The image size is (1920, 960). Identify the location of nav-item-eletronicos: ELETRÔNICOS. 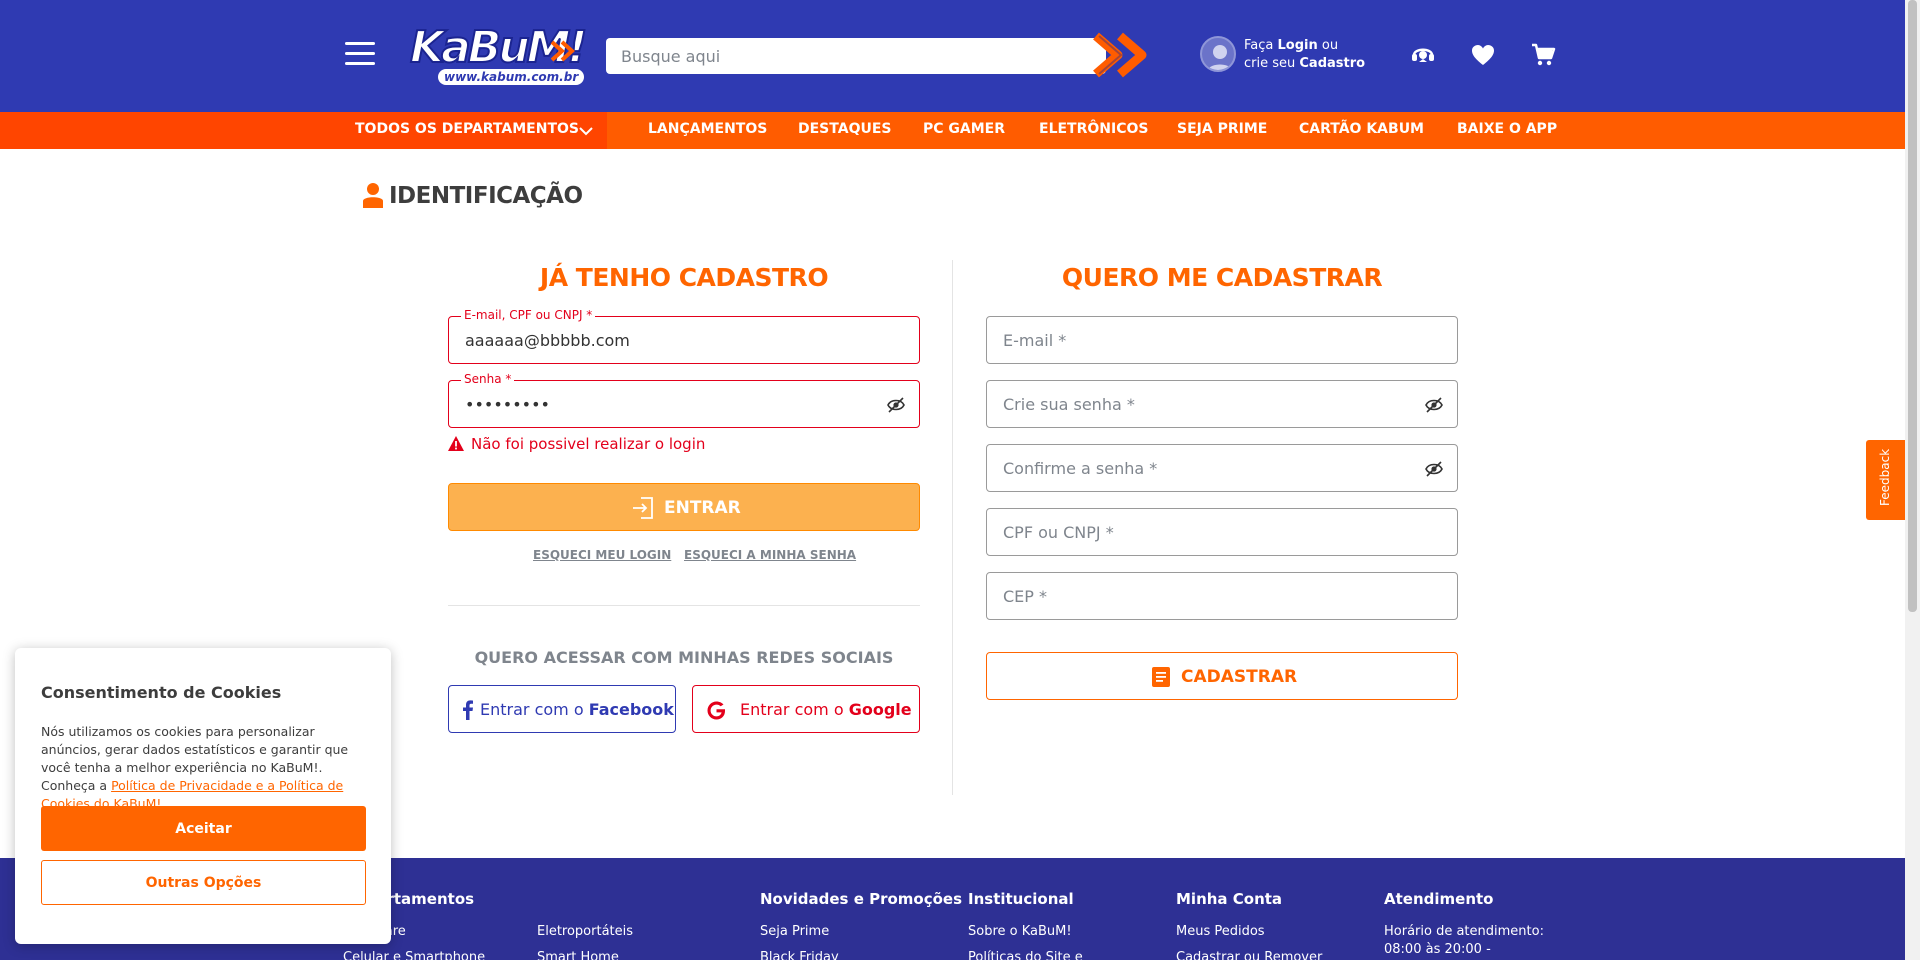
(1093, 129).